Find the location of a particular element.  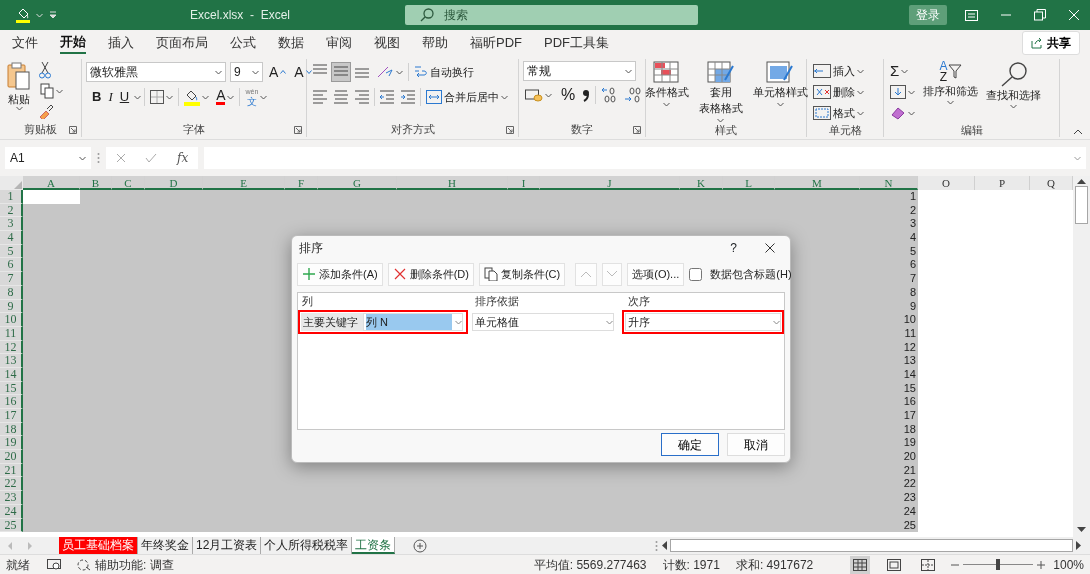

increase-indent-icon is located at coordinates (408, 97).